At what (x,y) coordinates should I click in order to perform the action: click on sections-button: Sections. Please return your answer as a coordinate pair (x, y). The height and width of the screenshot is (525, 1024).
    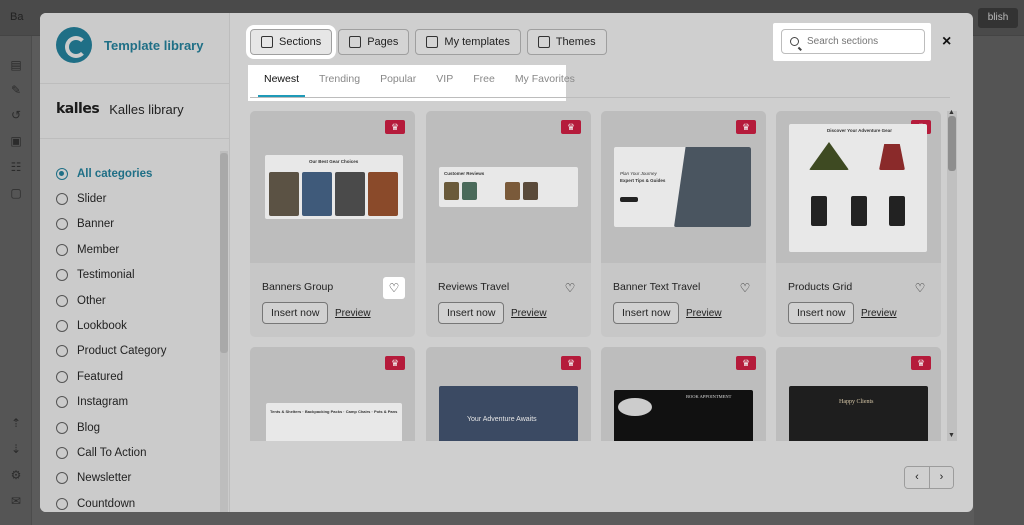
    Looking at the image, I should click on (291, 42).